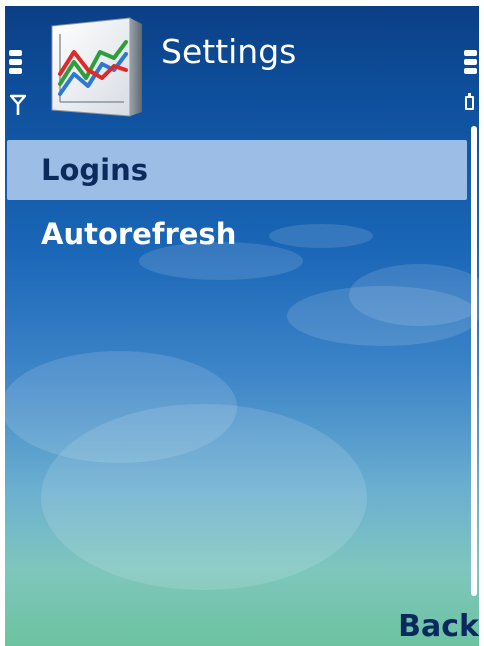  What do you see at coordinates (468, 85) in the screenshot?
I see `battery-indicator` at bounding box center [468, 85].